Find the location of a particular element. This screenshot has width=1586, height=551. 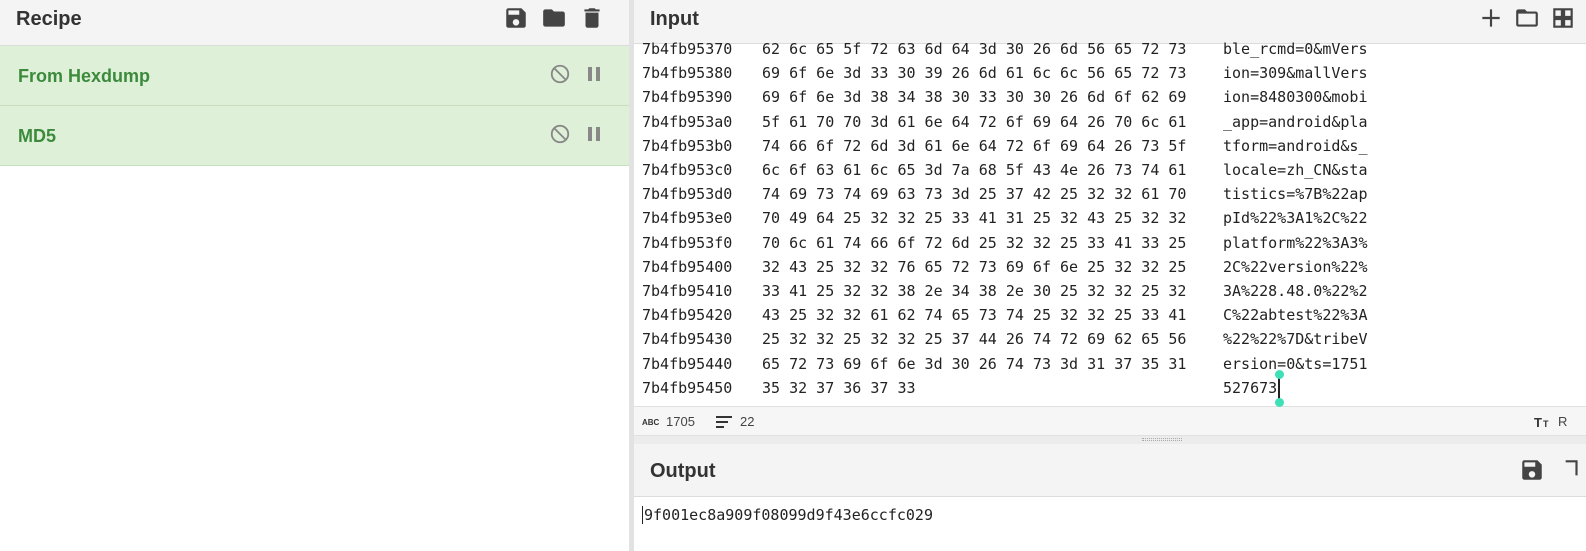

output-toolbar is located at coordinates (1551, 470).